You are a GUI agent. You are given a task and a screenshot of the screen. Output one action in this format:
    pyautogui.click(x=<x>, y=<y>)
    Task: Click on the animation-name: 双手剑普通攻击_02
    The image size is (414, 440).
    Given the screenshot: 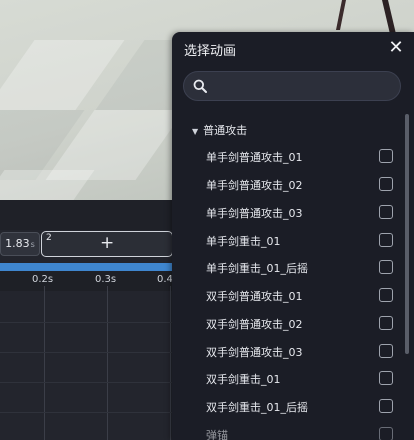 What is the action you would take?
    pyautogui.click(x=254, y=324)
    